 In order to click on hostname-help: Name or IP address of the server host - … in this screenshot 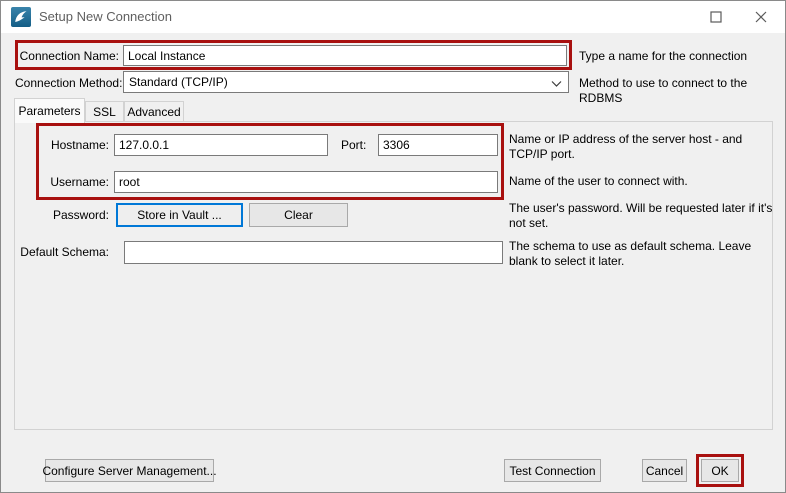, I will do `click(626, 146)`.